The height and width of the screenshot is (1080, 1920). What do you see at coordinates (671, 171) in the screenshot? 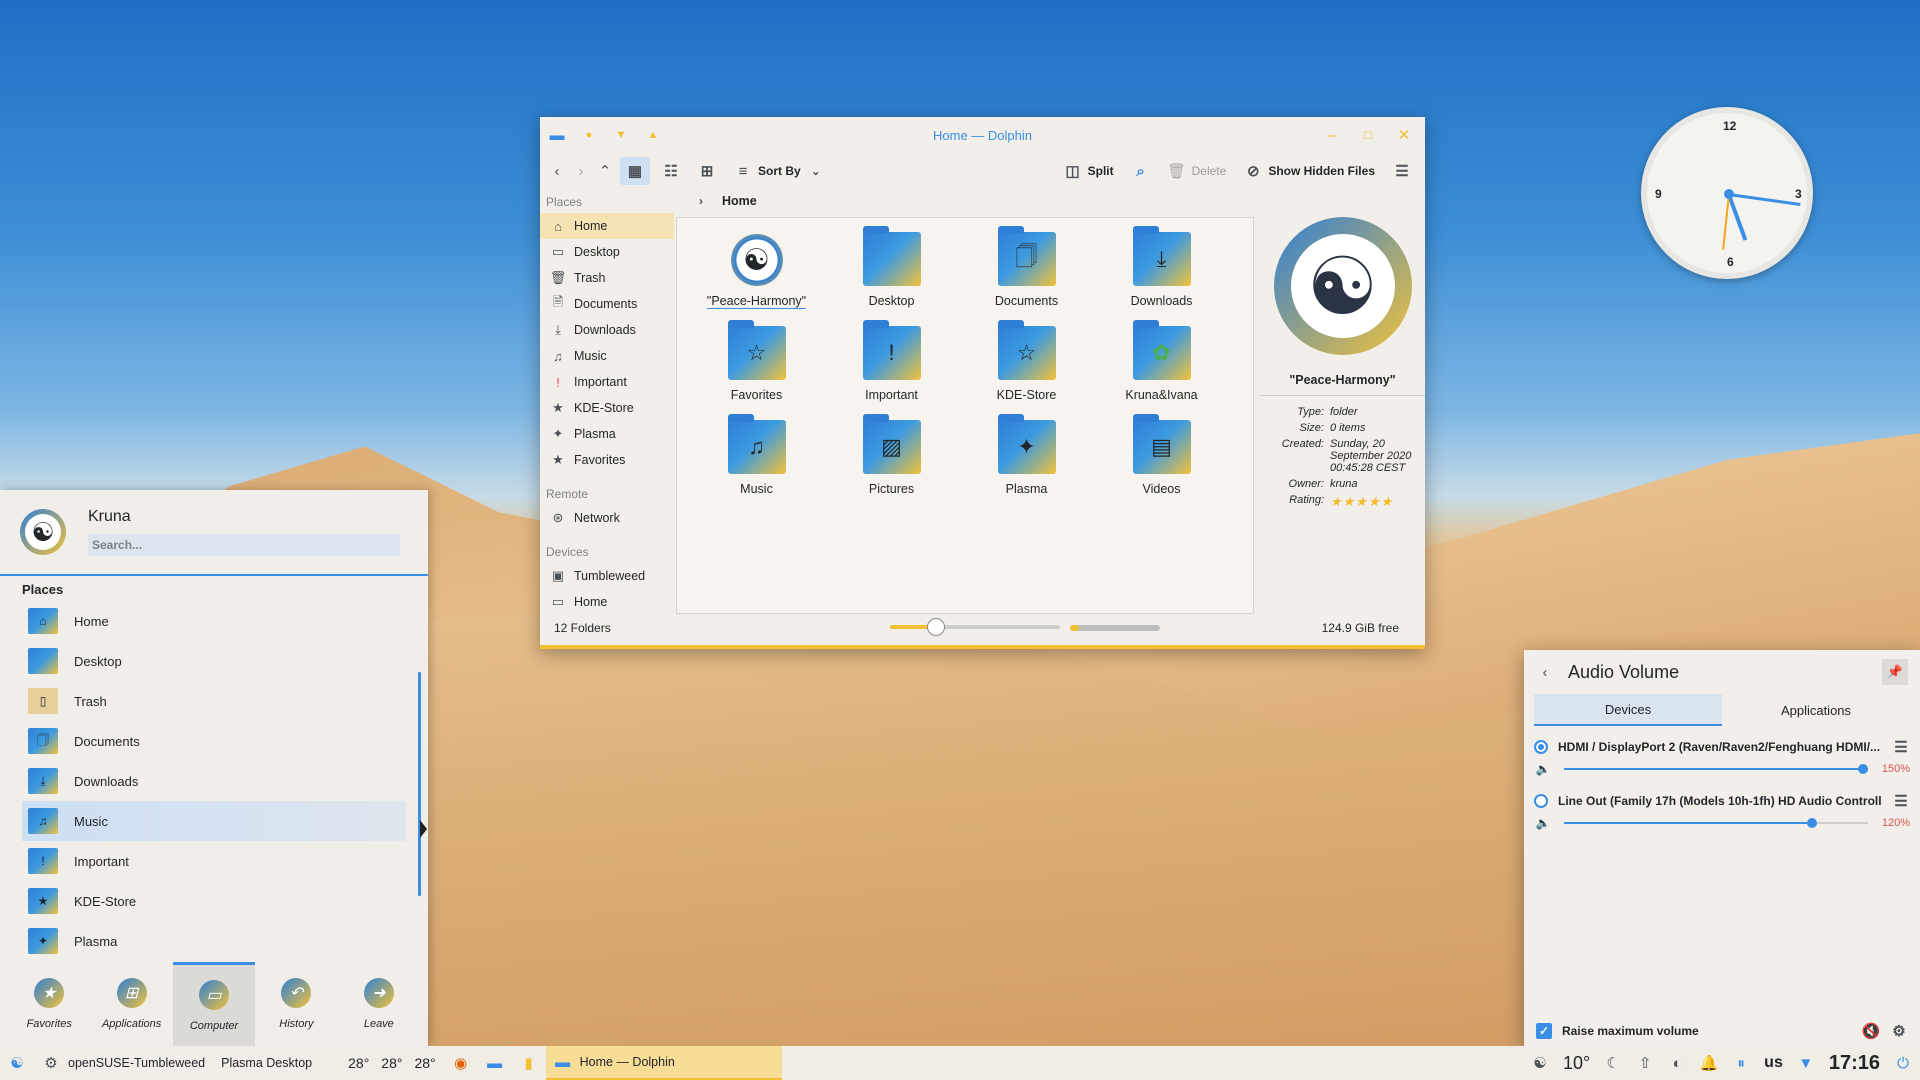
I see `compact-view-button: ☷` at bounding box center [671, 171].